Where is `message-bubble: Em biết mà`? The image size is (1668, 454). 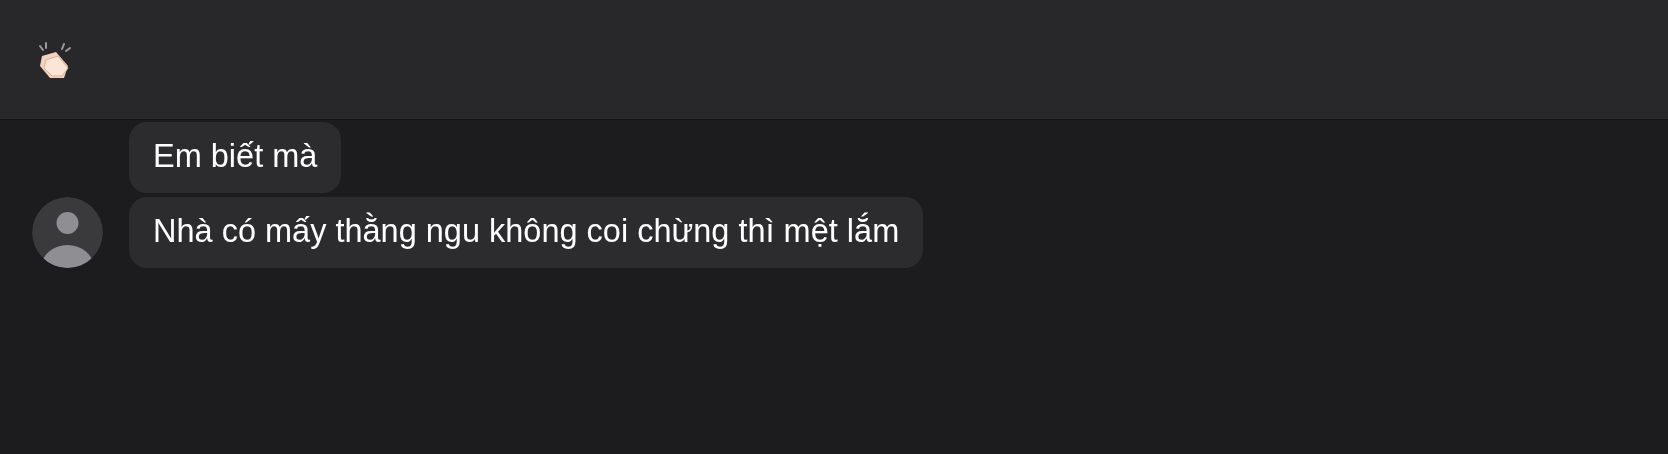 message-bubble: Em biết mà is located at coordinates (235, 157).